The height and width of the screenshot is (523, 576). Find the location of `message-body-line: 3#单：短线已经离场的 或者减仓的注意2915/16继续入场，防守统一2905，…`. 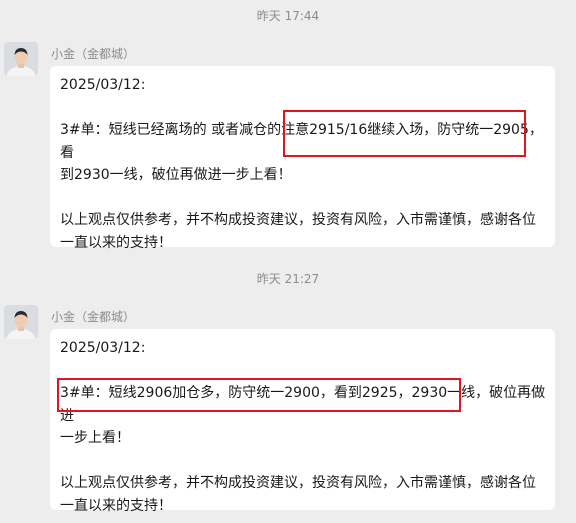

message-body-line: 3#单：短线已经离场的 或者减仓的注意2915/16继续入场，防守统一2905，… is located at coordinates (301, 141).